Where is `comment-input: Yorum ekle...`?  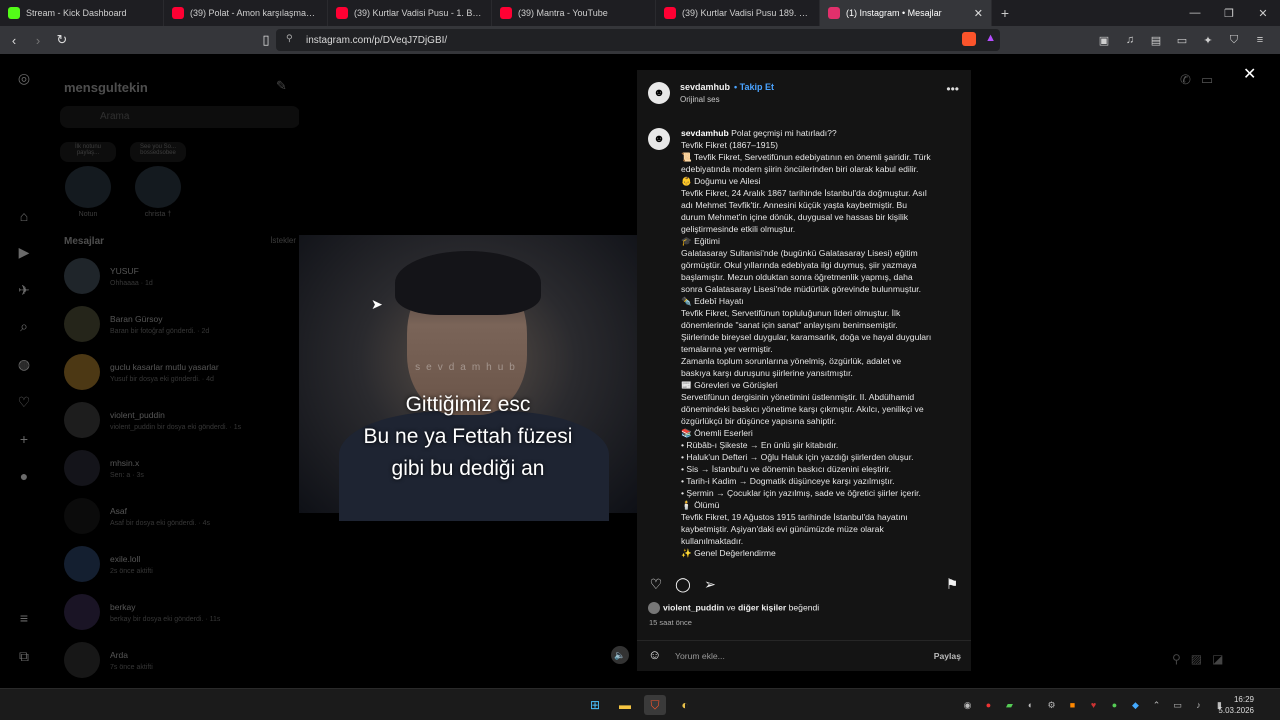
comment-input: Yorum ekle... is located at coordinates (700, 656).